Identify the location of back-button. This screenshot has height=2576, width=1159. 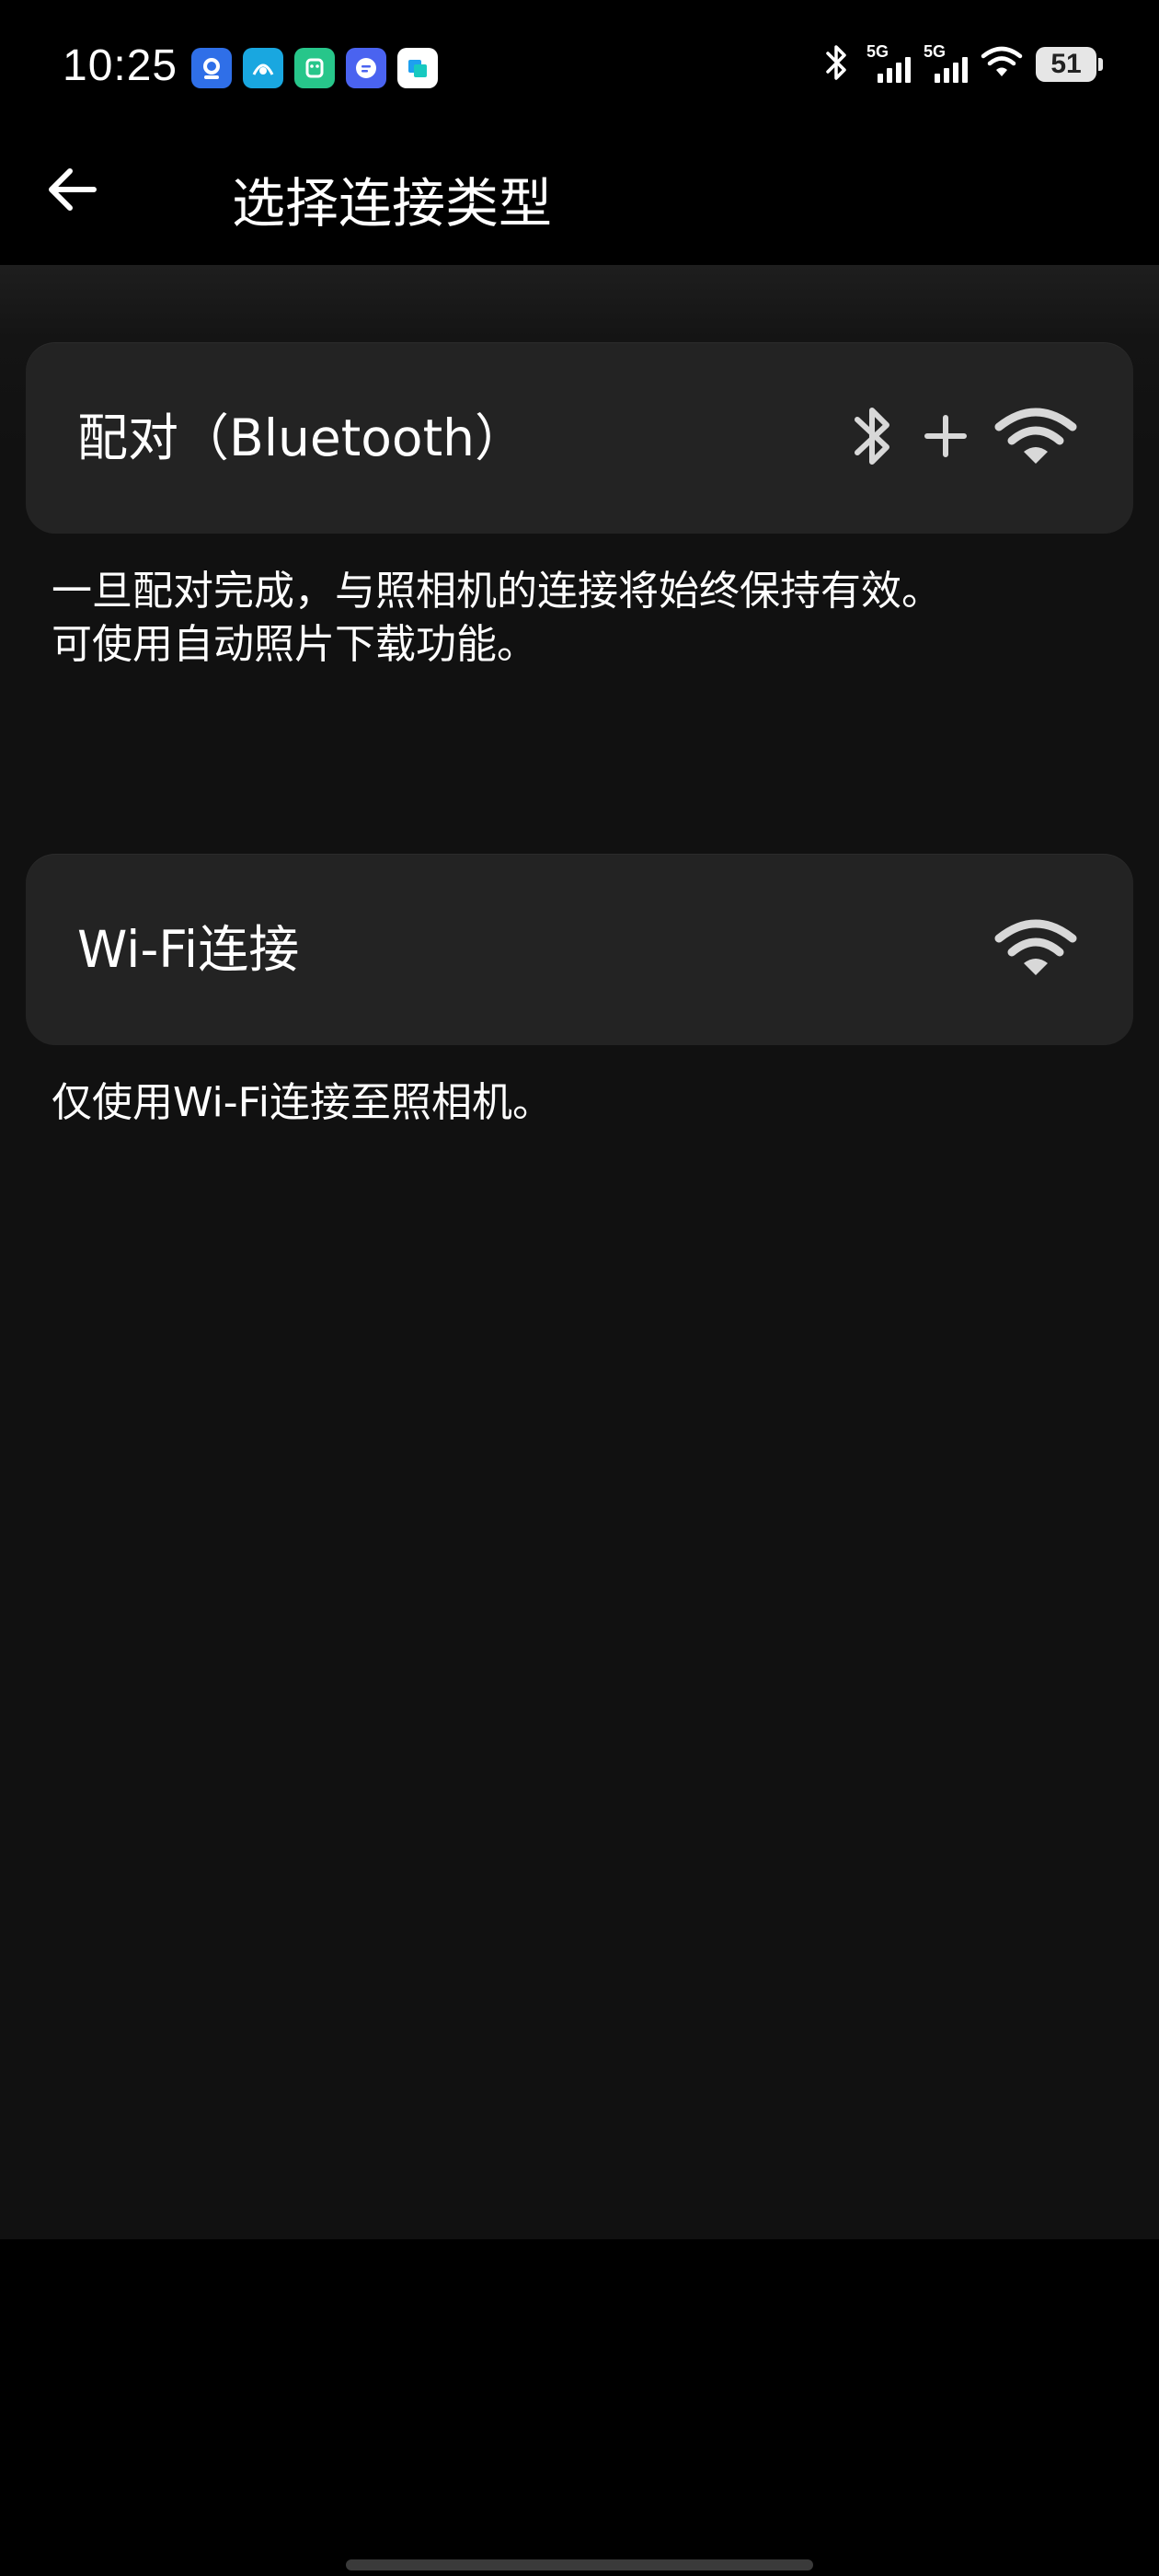
(72, 191).